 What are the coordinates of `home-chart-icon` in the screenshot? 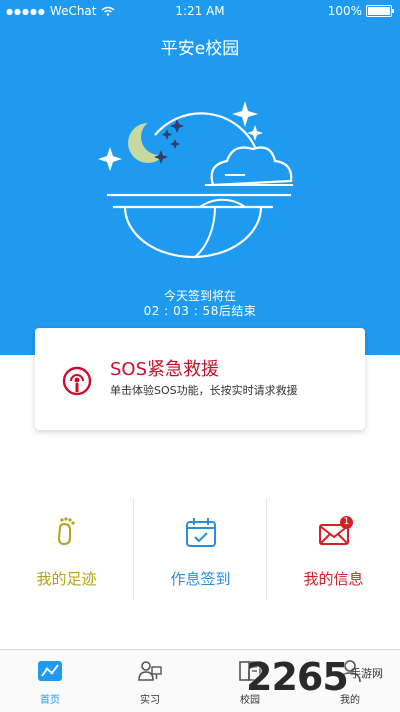 It's located at (50, 671).